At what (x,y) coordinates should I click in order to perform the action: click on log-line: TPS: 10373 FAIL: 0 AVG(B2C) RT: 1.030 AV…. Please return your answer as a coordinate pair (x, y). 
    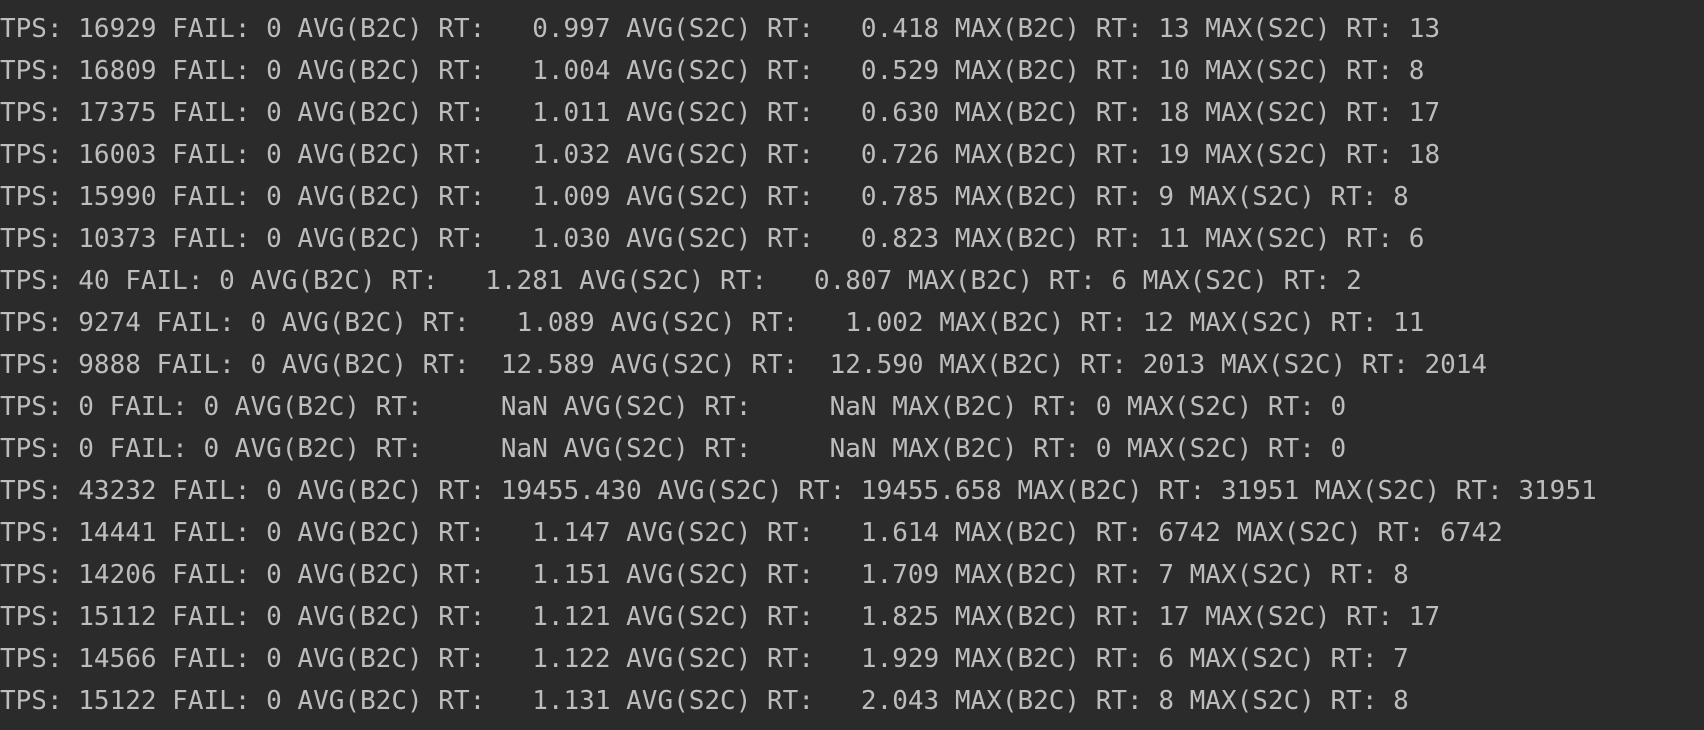
    Looking at the image, I should click on (712, 239).